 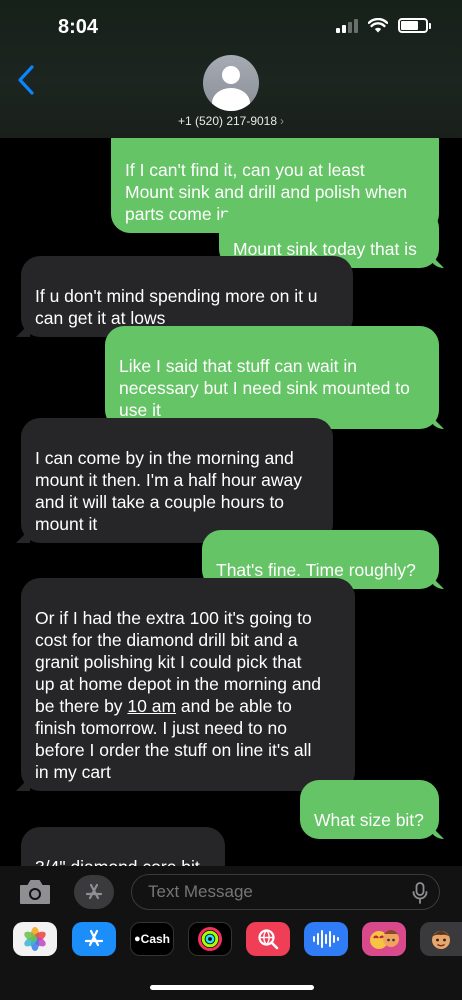 What do you see at coordinates (232, 987) in the screenshot?
I see `home-indicator` at bounding box center [232, 987].